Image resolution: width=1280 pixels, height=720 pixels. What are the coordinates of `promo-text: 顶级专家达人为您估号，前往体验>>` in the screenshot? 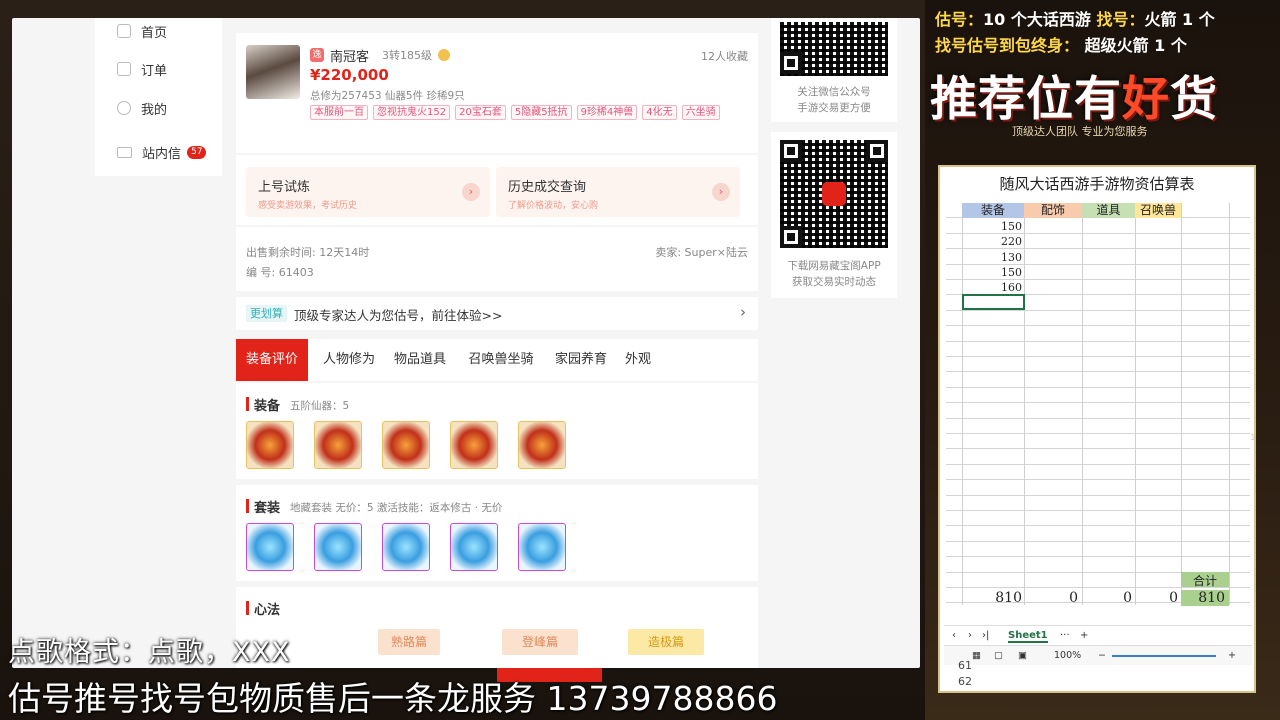 It's located at (398, 315).